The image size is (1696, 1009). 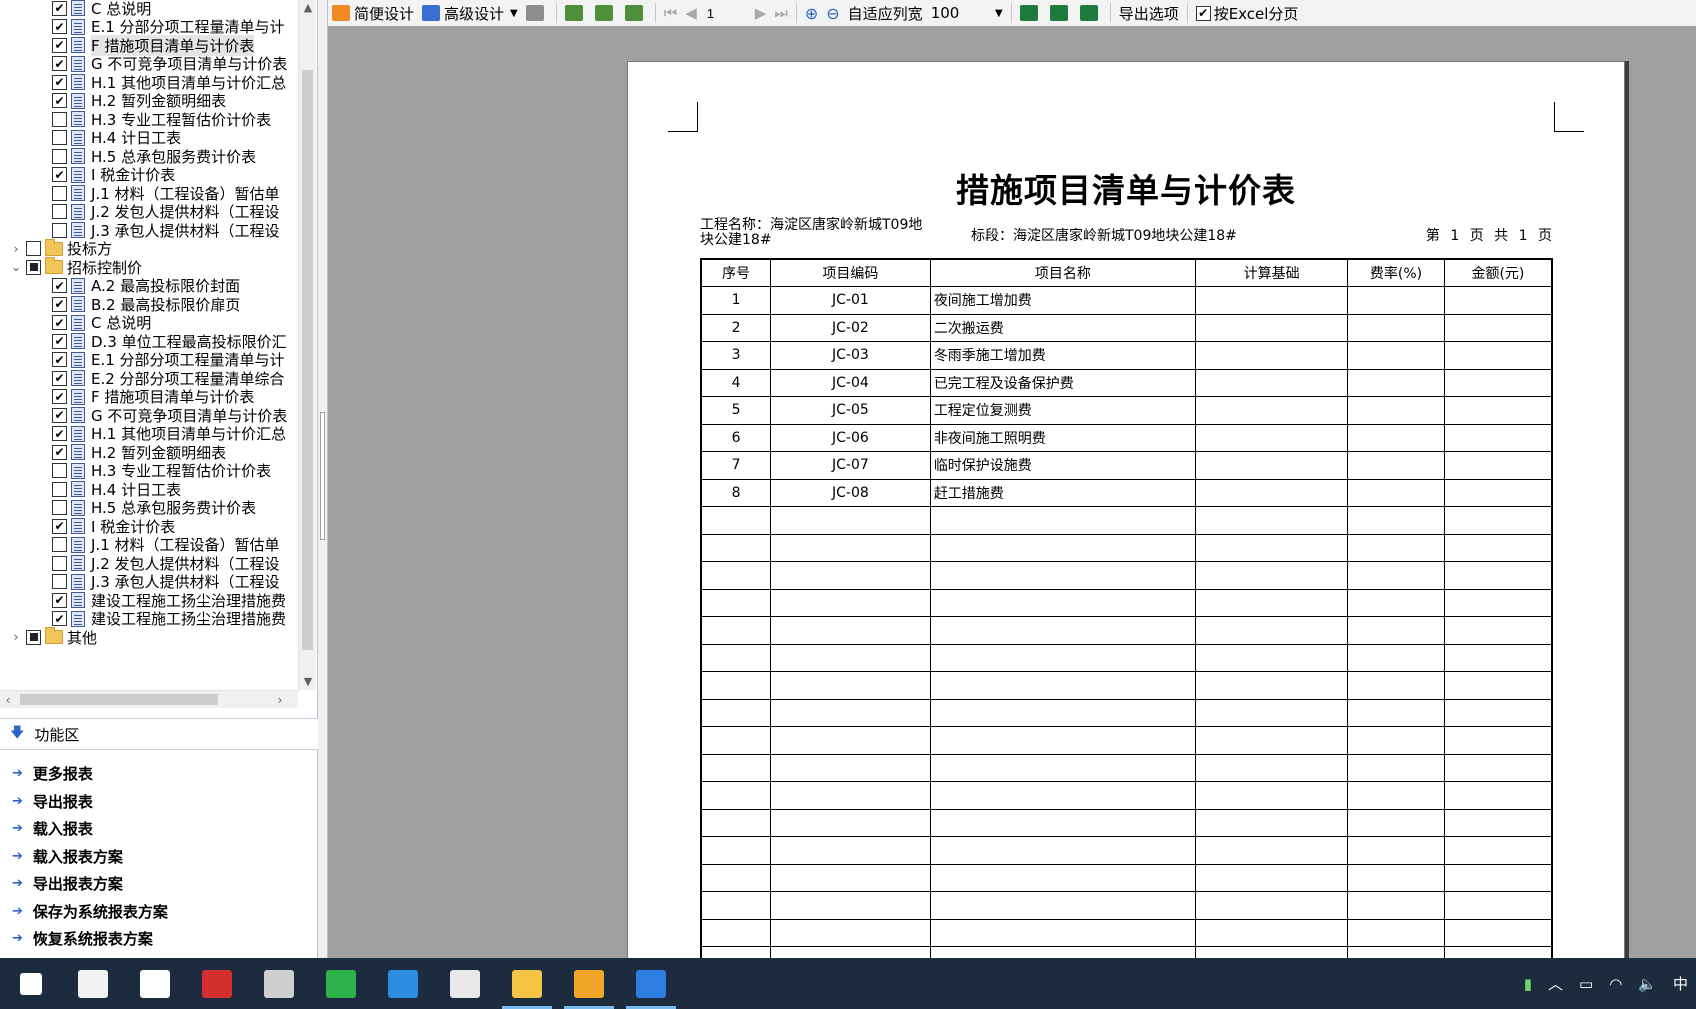 I want to click on tree-folder: › 其他, so click(x=53, y=637).